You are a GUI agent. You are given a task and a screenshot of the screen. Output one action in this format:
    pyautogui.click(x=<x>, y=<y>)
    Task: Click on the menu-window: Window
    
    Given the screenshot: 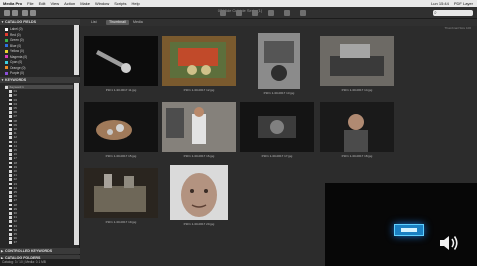 What is the action you would take?
    pyautogui.click(x=102, y=3)
    